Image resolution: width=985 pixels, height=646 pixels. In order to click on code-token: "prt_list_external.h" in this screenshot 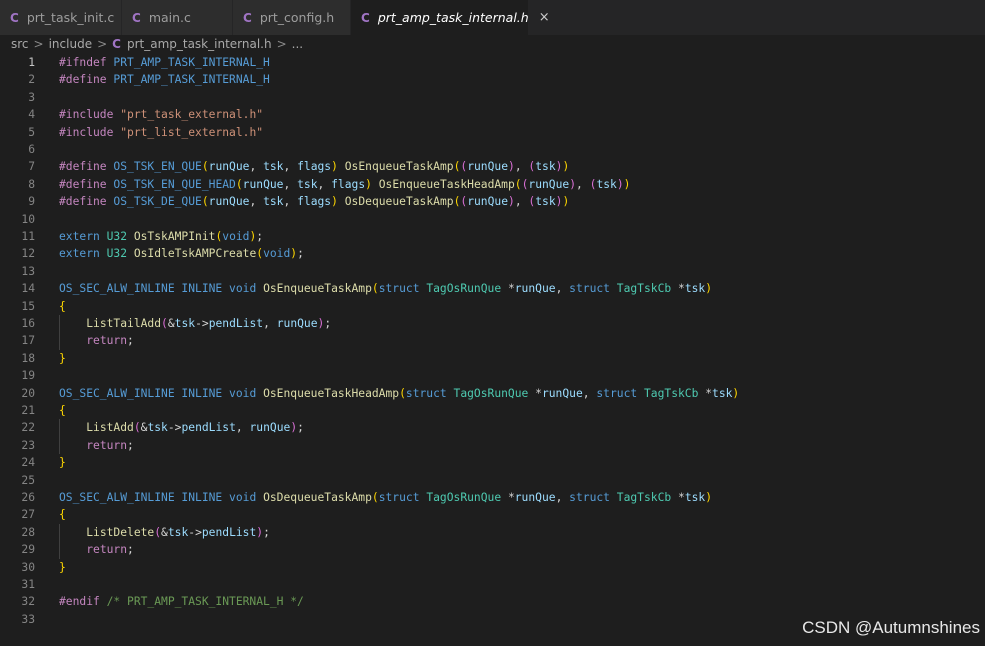, I will do `click(192, 132)`.